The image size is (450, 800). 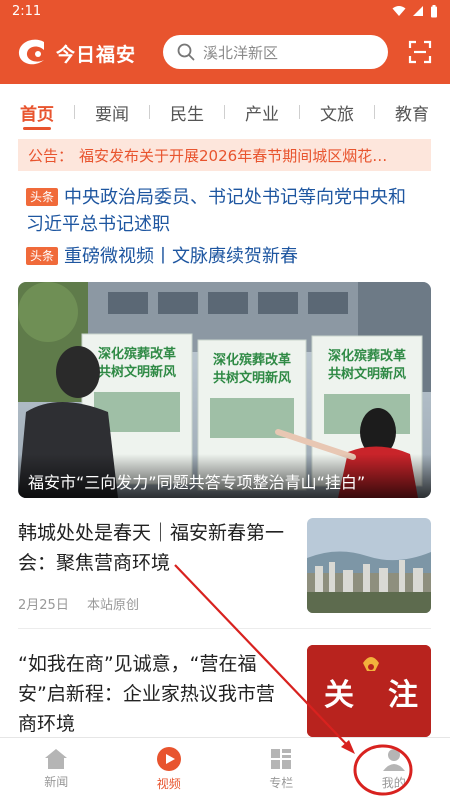 What do you see at coordinates (187, 112) in the screenshot?
I see `tab-livelihood: 民生` at bounding box center [187, 112].